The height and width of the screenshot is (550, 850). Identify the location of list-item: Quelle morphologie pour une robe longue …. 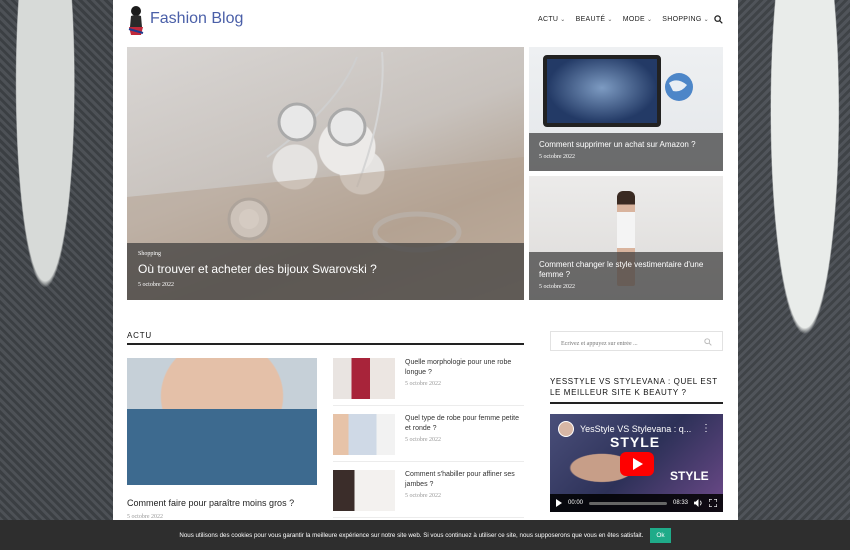
(428, 382).